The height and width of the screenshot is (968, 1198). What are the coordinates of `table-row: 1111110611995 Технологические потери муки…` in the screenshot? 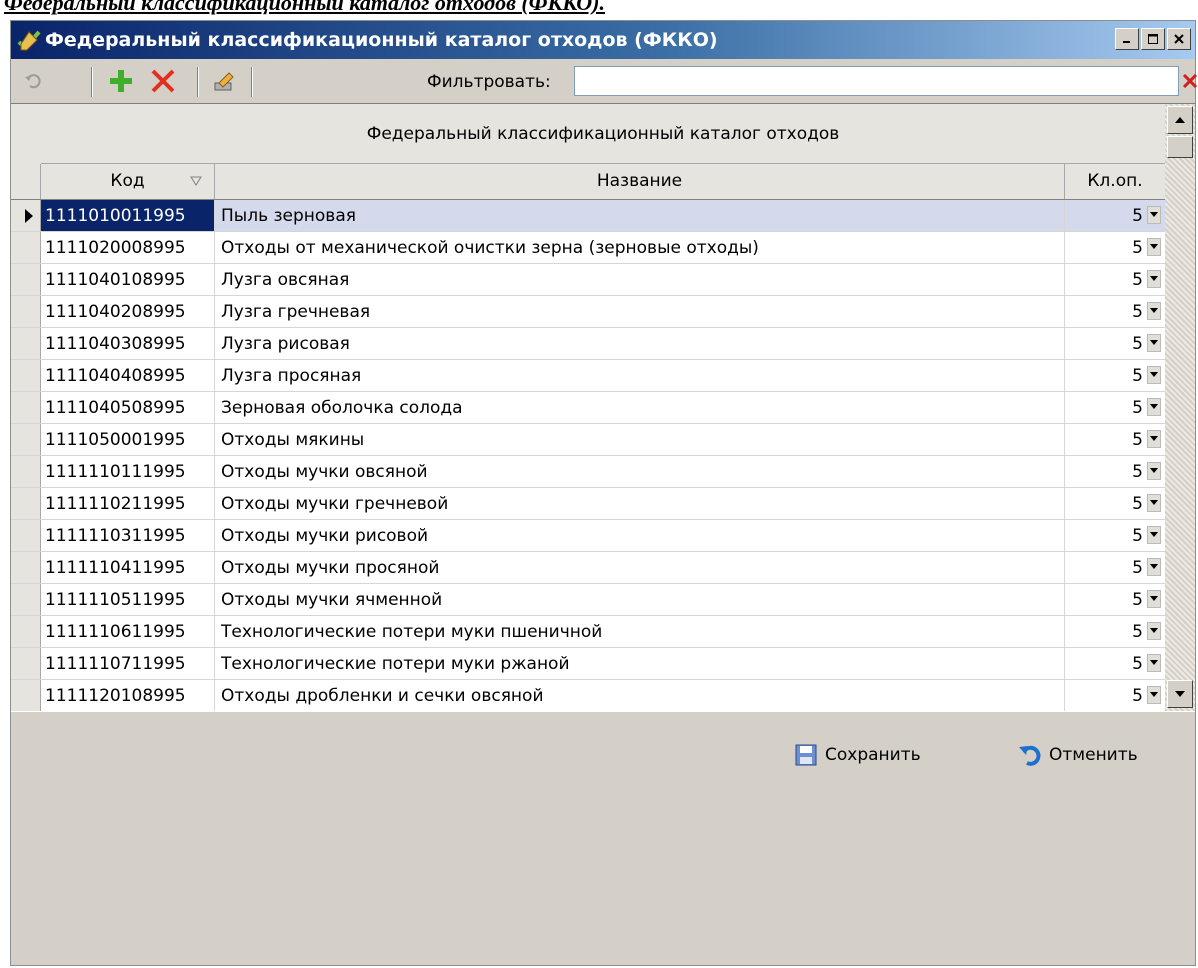 It's located at (588, 632).